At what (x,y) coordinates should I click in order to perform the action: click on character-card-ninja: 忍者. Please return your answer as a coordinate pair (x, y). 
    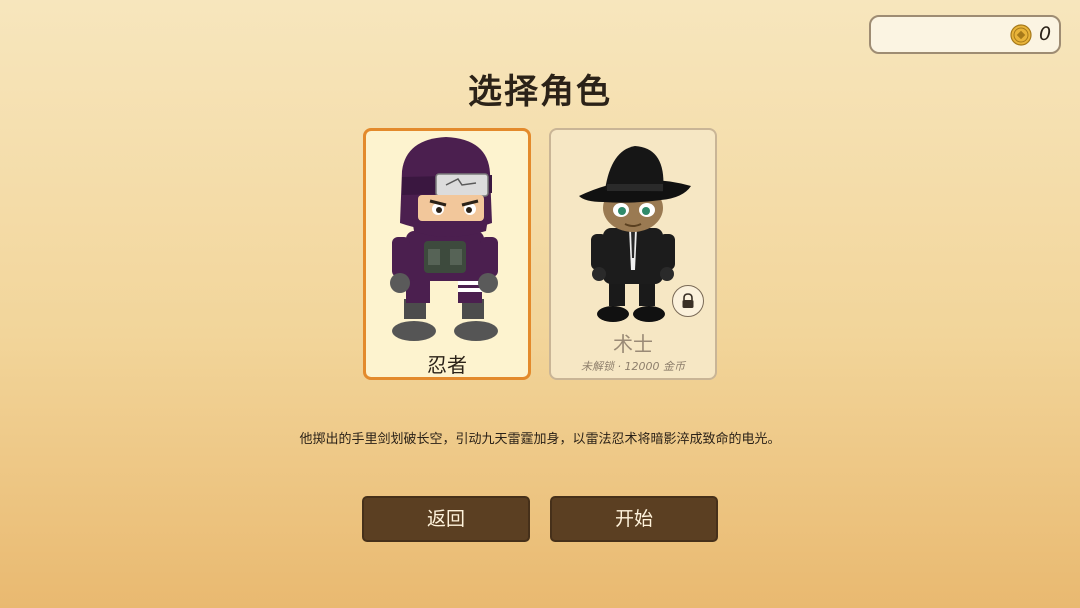
    Looking at the image, I should click on (447, 254).